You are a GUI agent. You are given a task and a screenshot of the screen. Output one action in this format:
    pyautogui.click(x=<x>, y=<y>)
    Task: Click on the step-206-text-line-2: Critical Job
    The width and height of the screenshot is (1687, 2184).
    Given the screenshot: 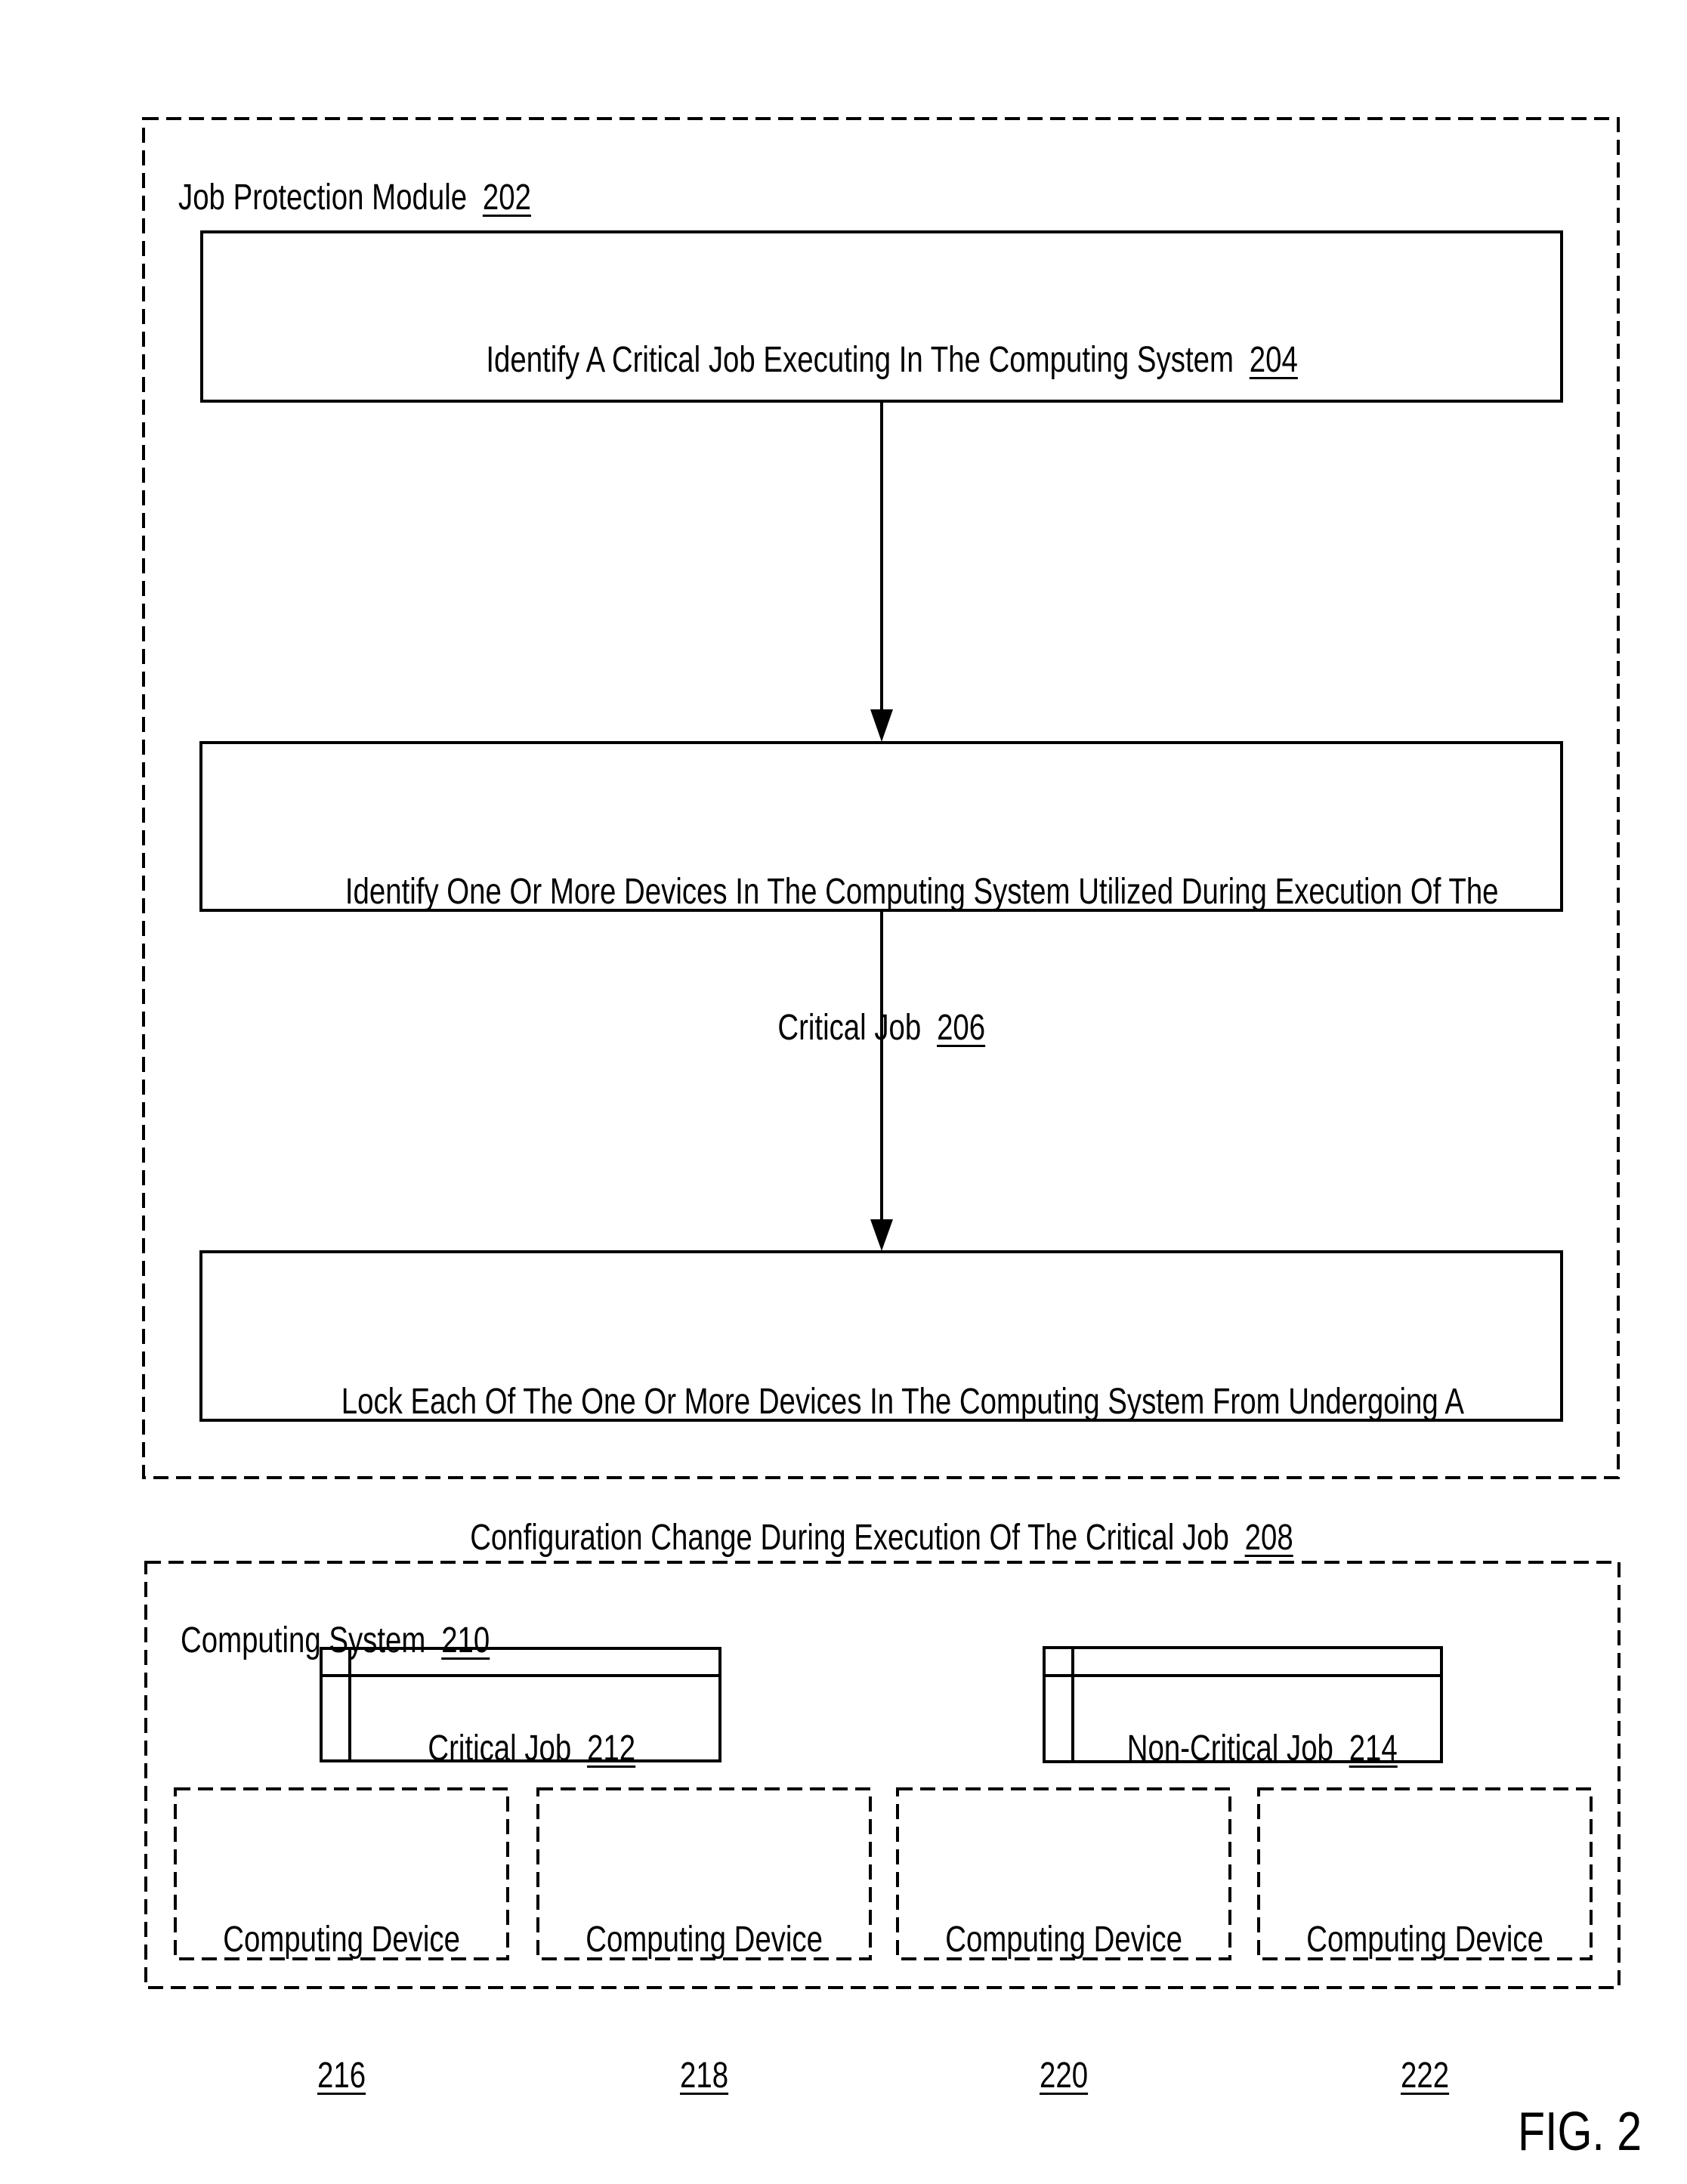 What is the action you would take?
    pyautogui.click(x=849, y=1028)
    